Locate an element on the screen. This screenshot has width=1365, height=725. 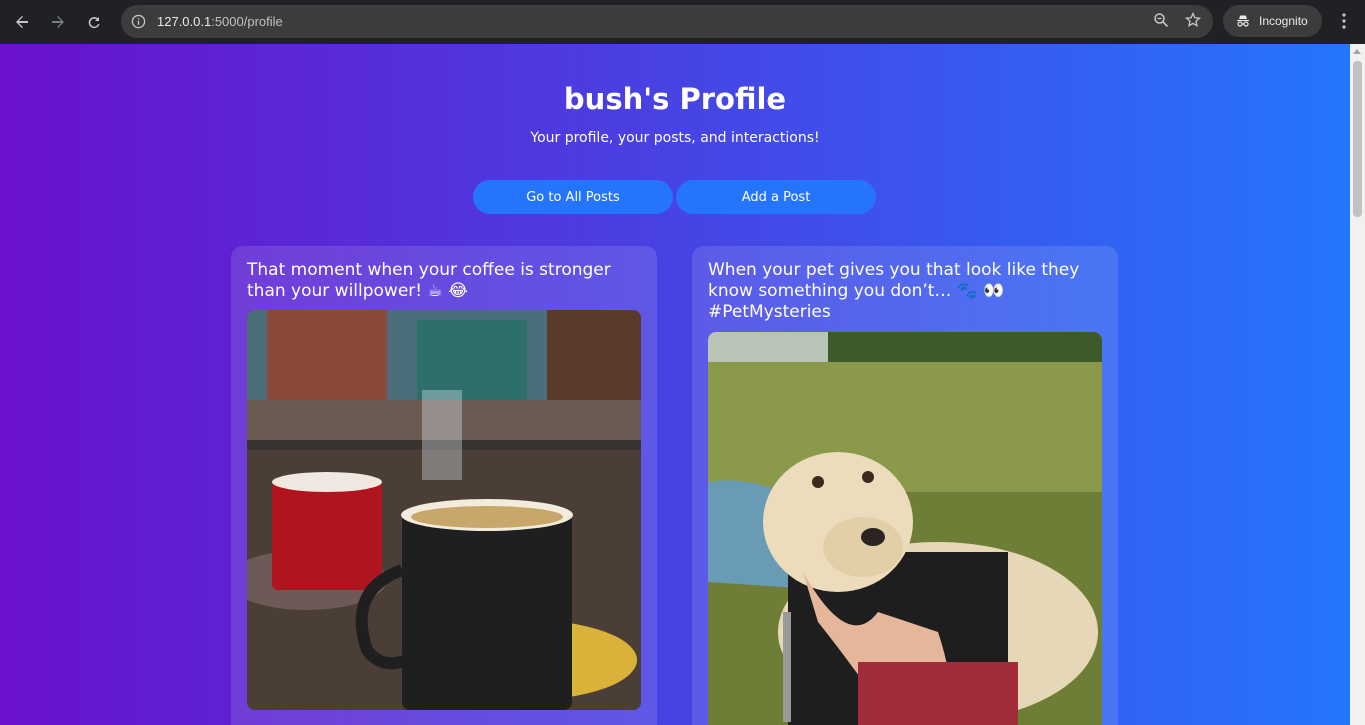
site-info-icon is located at coordinates (138, 22).